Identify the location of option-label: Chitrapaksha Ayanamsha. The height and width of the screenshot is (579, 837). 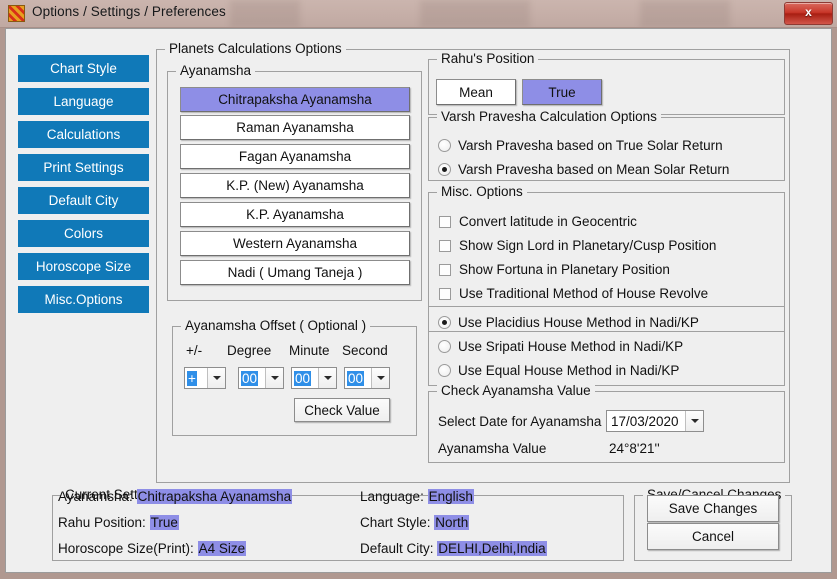
(295, 99).